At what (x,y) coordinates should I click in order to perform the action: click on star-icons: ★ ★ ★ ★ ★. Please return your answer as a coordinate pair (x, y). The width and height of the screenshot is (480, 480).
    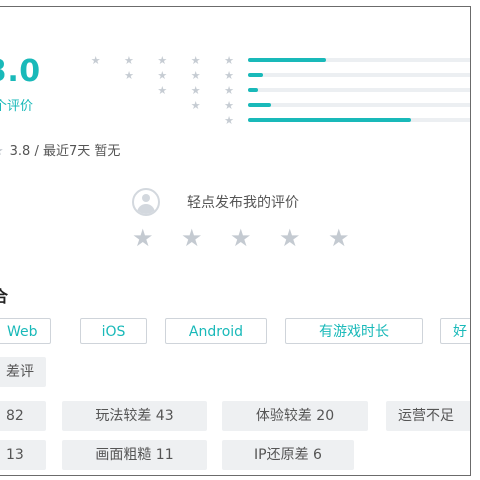
    Looking at the image, I should click on (167, 60).